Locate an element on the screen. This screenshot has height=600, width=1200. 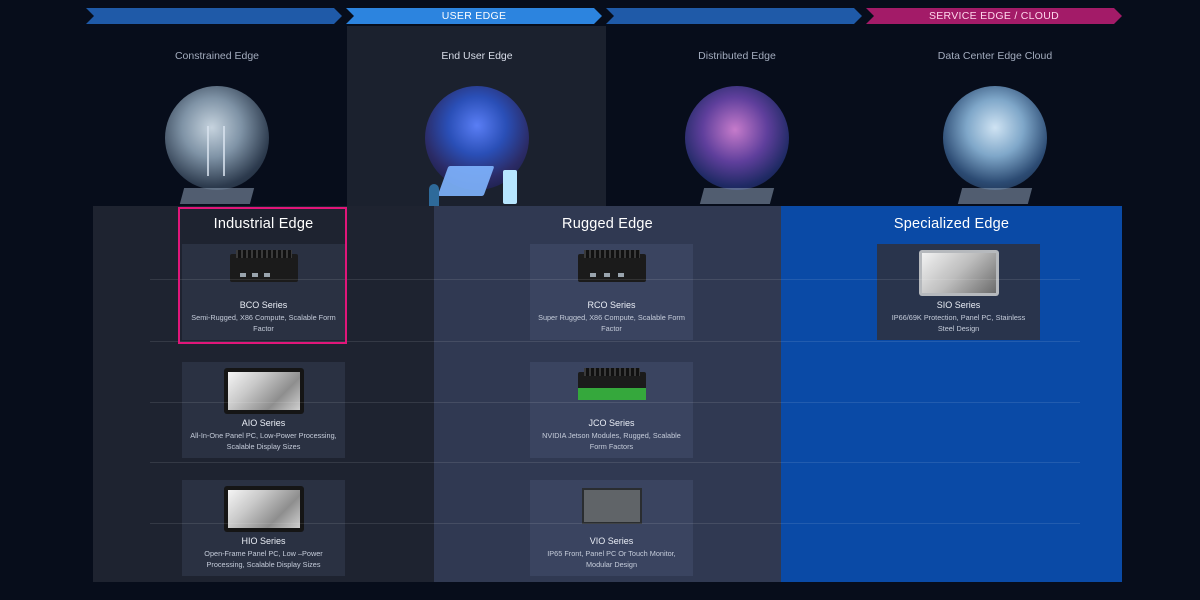
product-name: VIO Series is located at coordinates (611, 541).